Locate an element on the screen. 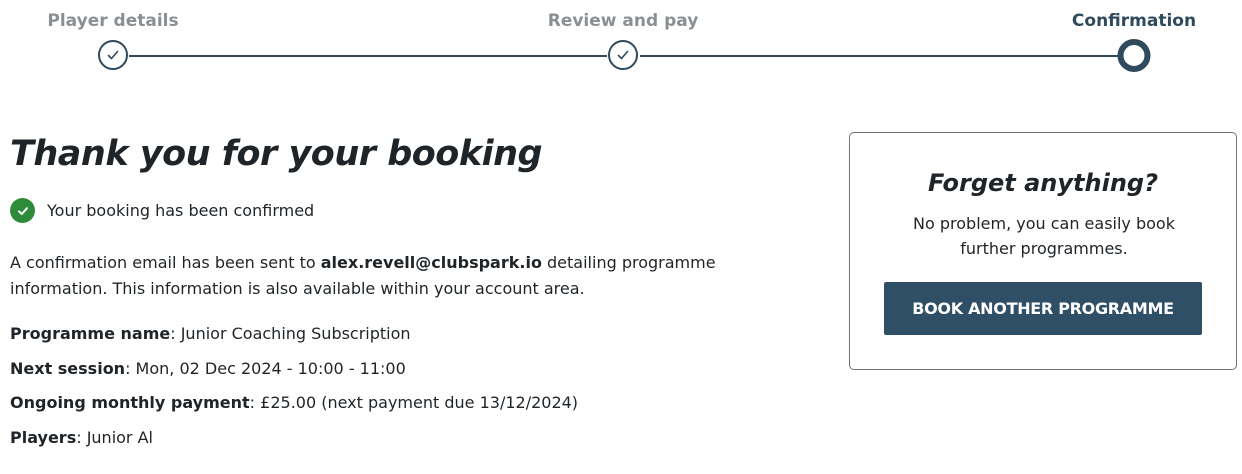 The image size is (1242, 474). detail-key: Programme name is located at coordinates (90, 333).